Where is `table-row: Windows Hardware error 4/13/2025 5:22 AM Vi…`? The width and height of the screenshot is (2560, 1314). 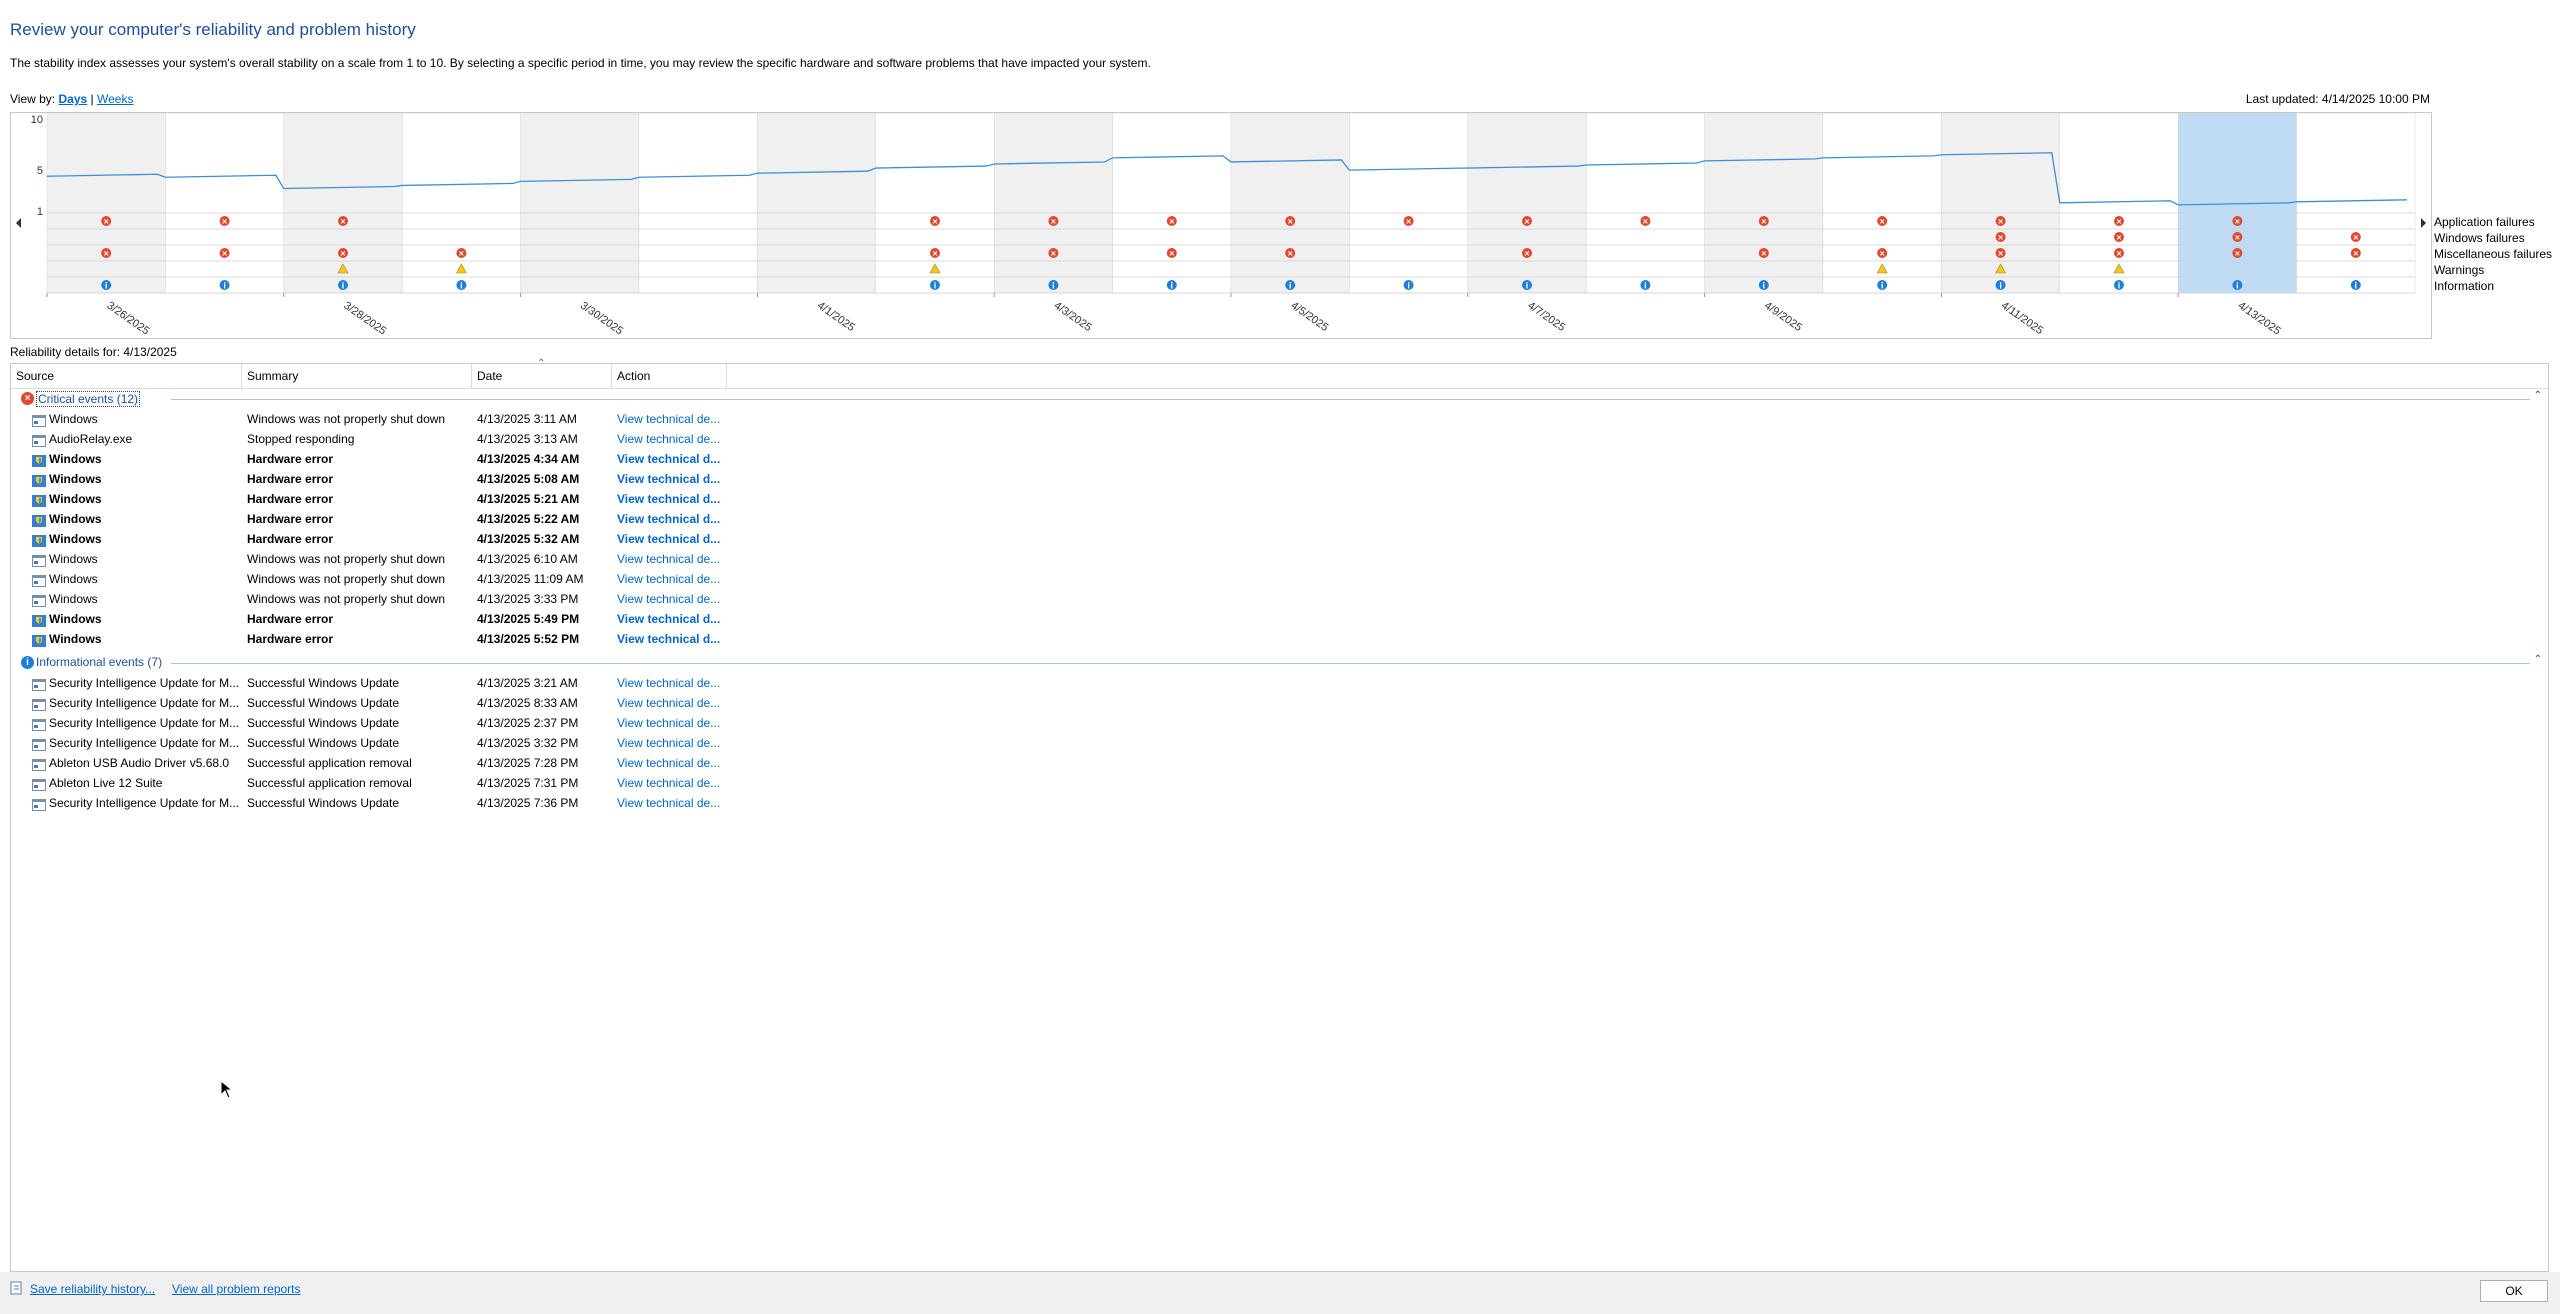 table-row: Windows Hardware error 4/13/2025 5:22 AM Vi… is located at coordinates (376, 519).